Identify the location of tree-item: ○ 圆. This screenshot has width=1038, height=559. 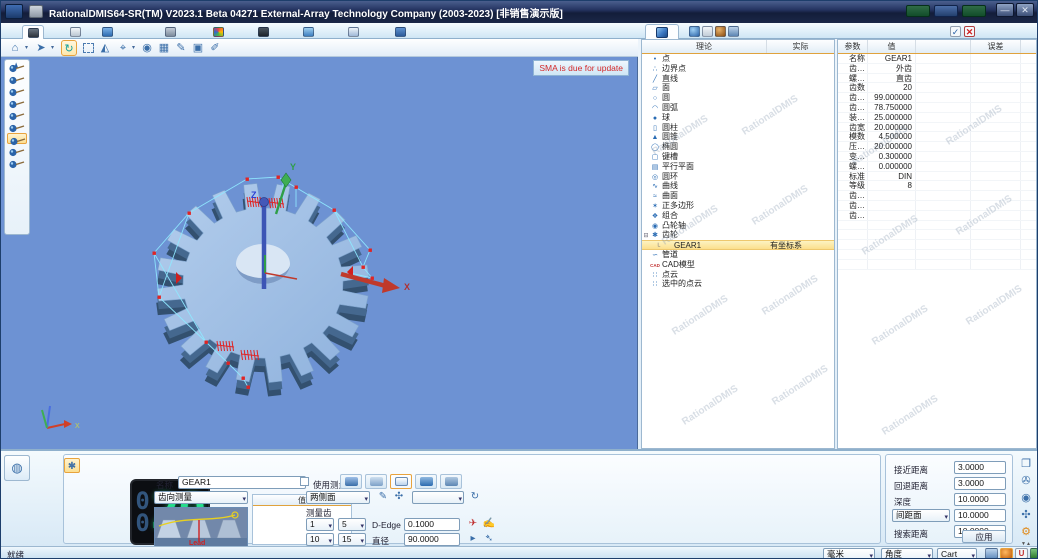
(738, 98).